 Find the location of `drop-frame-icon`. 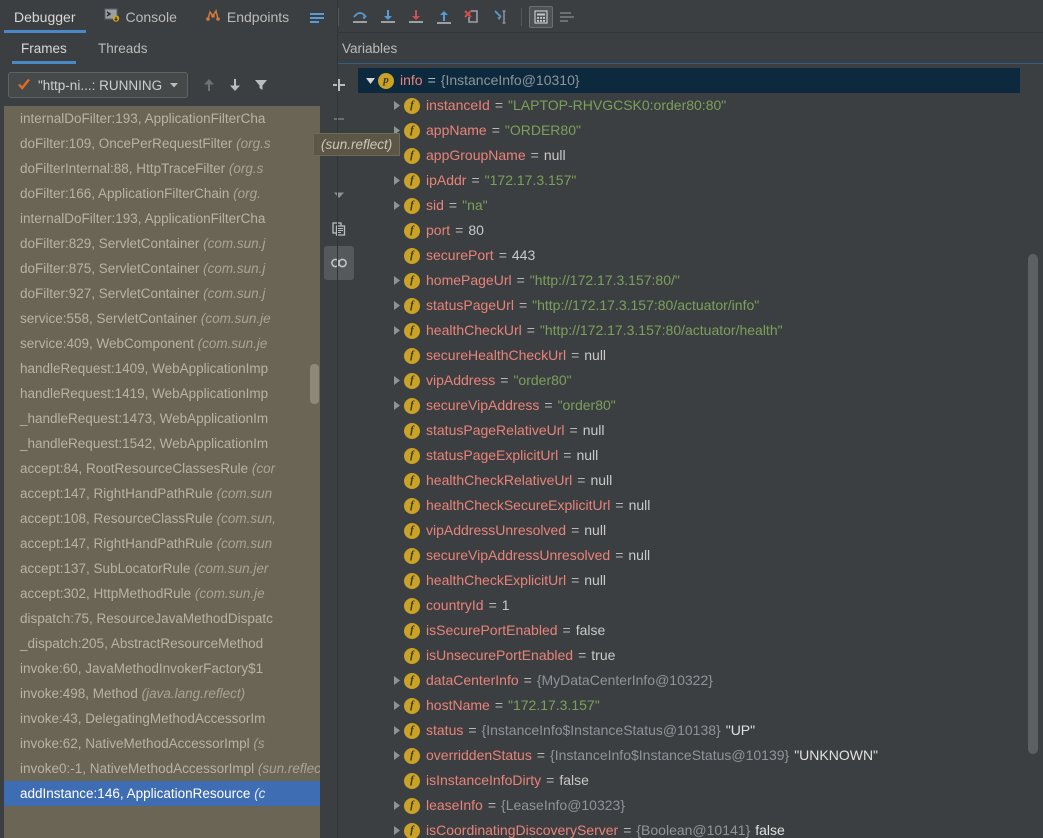

drop-frame-icon is located at coordinates (472, 17).